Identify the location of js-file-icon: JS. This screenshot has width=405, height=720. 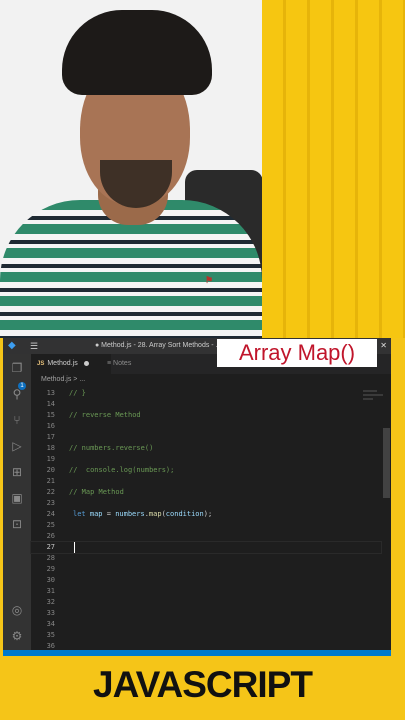
(41, 364).